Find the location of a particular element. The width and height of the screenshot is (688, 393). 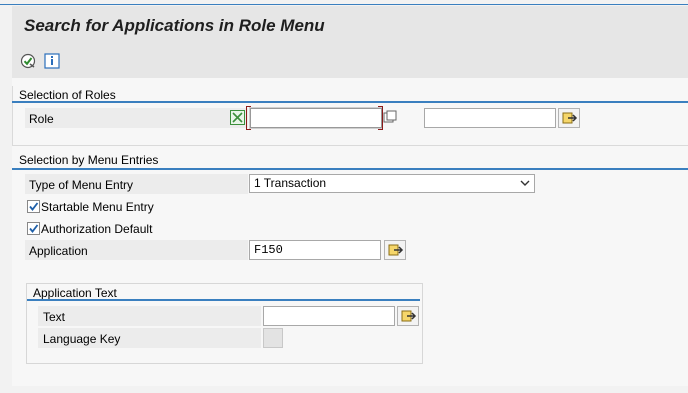

authorization-default-checkbox is located at coordinates (33, 228).